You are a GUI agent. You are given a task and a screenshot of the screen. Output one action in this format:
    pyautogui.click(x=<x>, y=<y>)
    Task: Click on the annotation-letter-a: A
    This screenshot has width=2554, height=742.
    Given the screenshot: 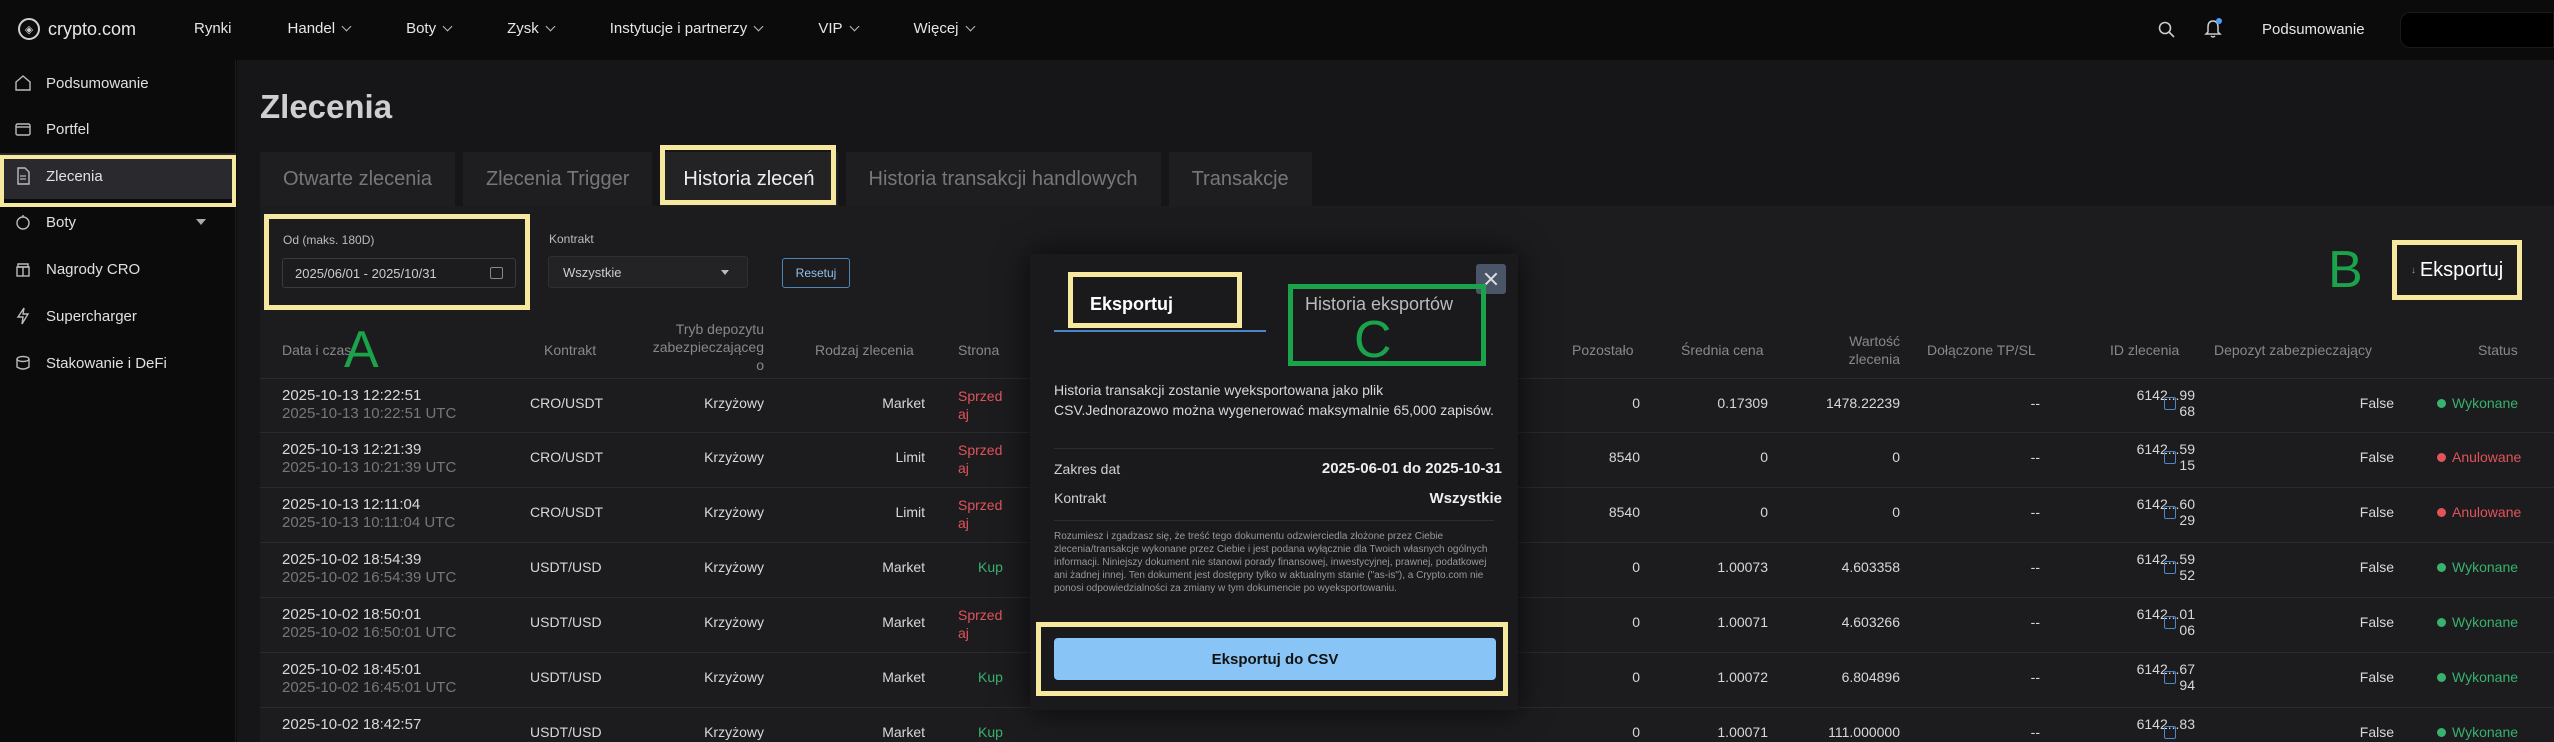 What is the action you would take?
    pyautogui.click(x=361, y=350)
    